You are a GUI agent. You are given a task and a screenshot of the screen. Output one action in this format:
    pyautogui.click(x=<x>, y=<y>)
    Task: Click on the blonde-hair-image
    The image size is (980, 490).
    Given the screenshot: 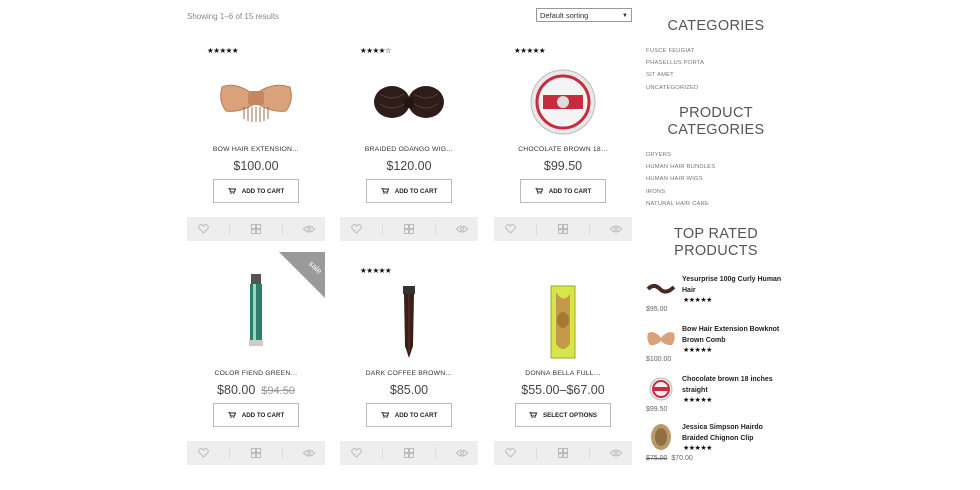 What is the action you would take?
    pyautogui.click(x=563, y=322)
    